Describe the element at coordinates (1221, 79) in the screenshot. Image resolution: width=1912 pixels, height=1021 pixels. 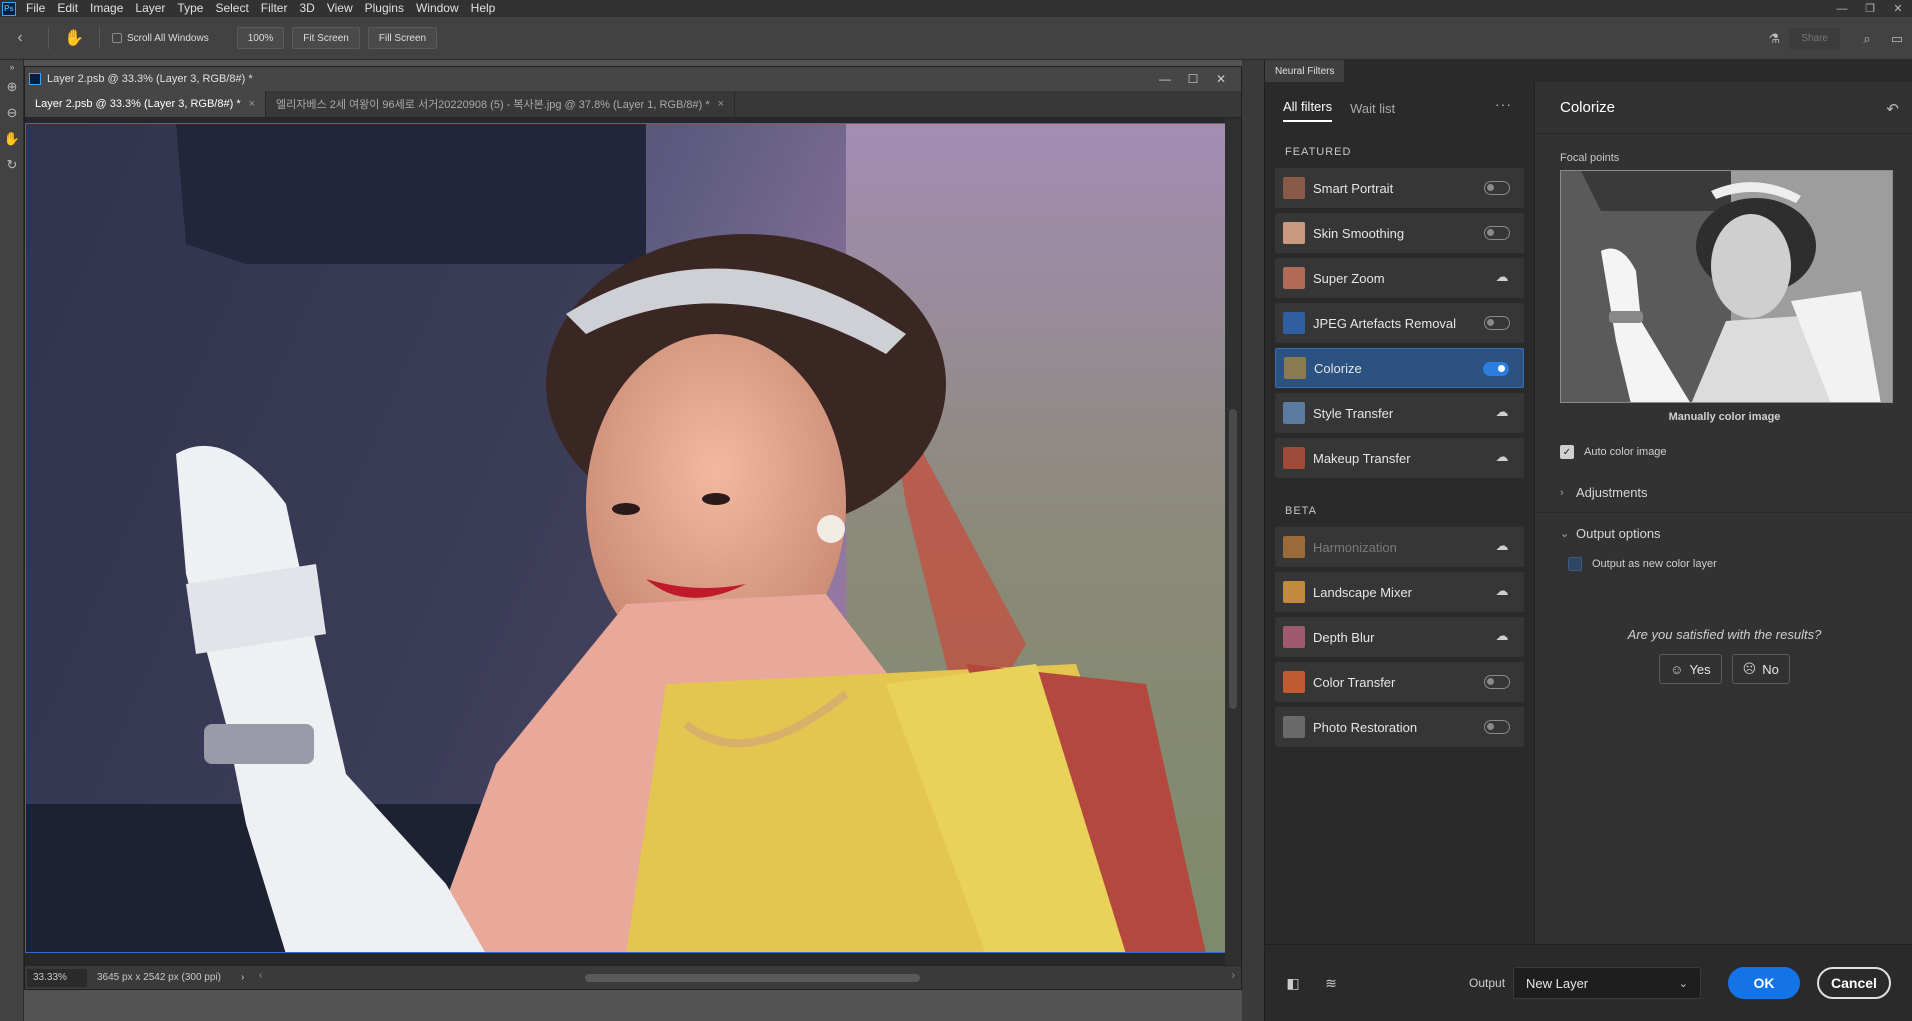
I see `doc-close-icon: ✕` at that location.